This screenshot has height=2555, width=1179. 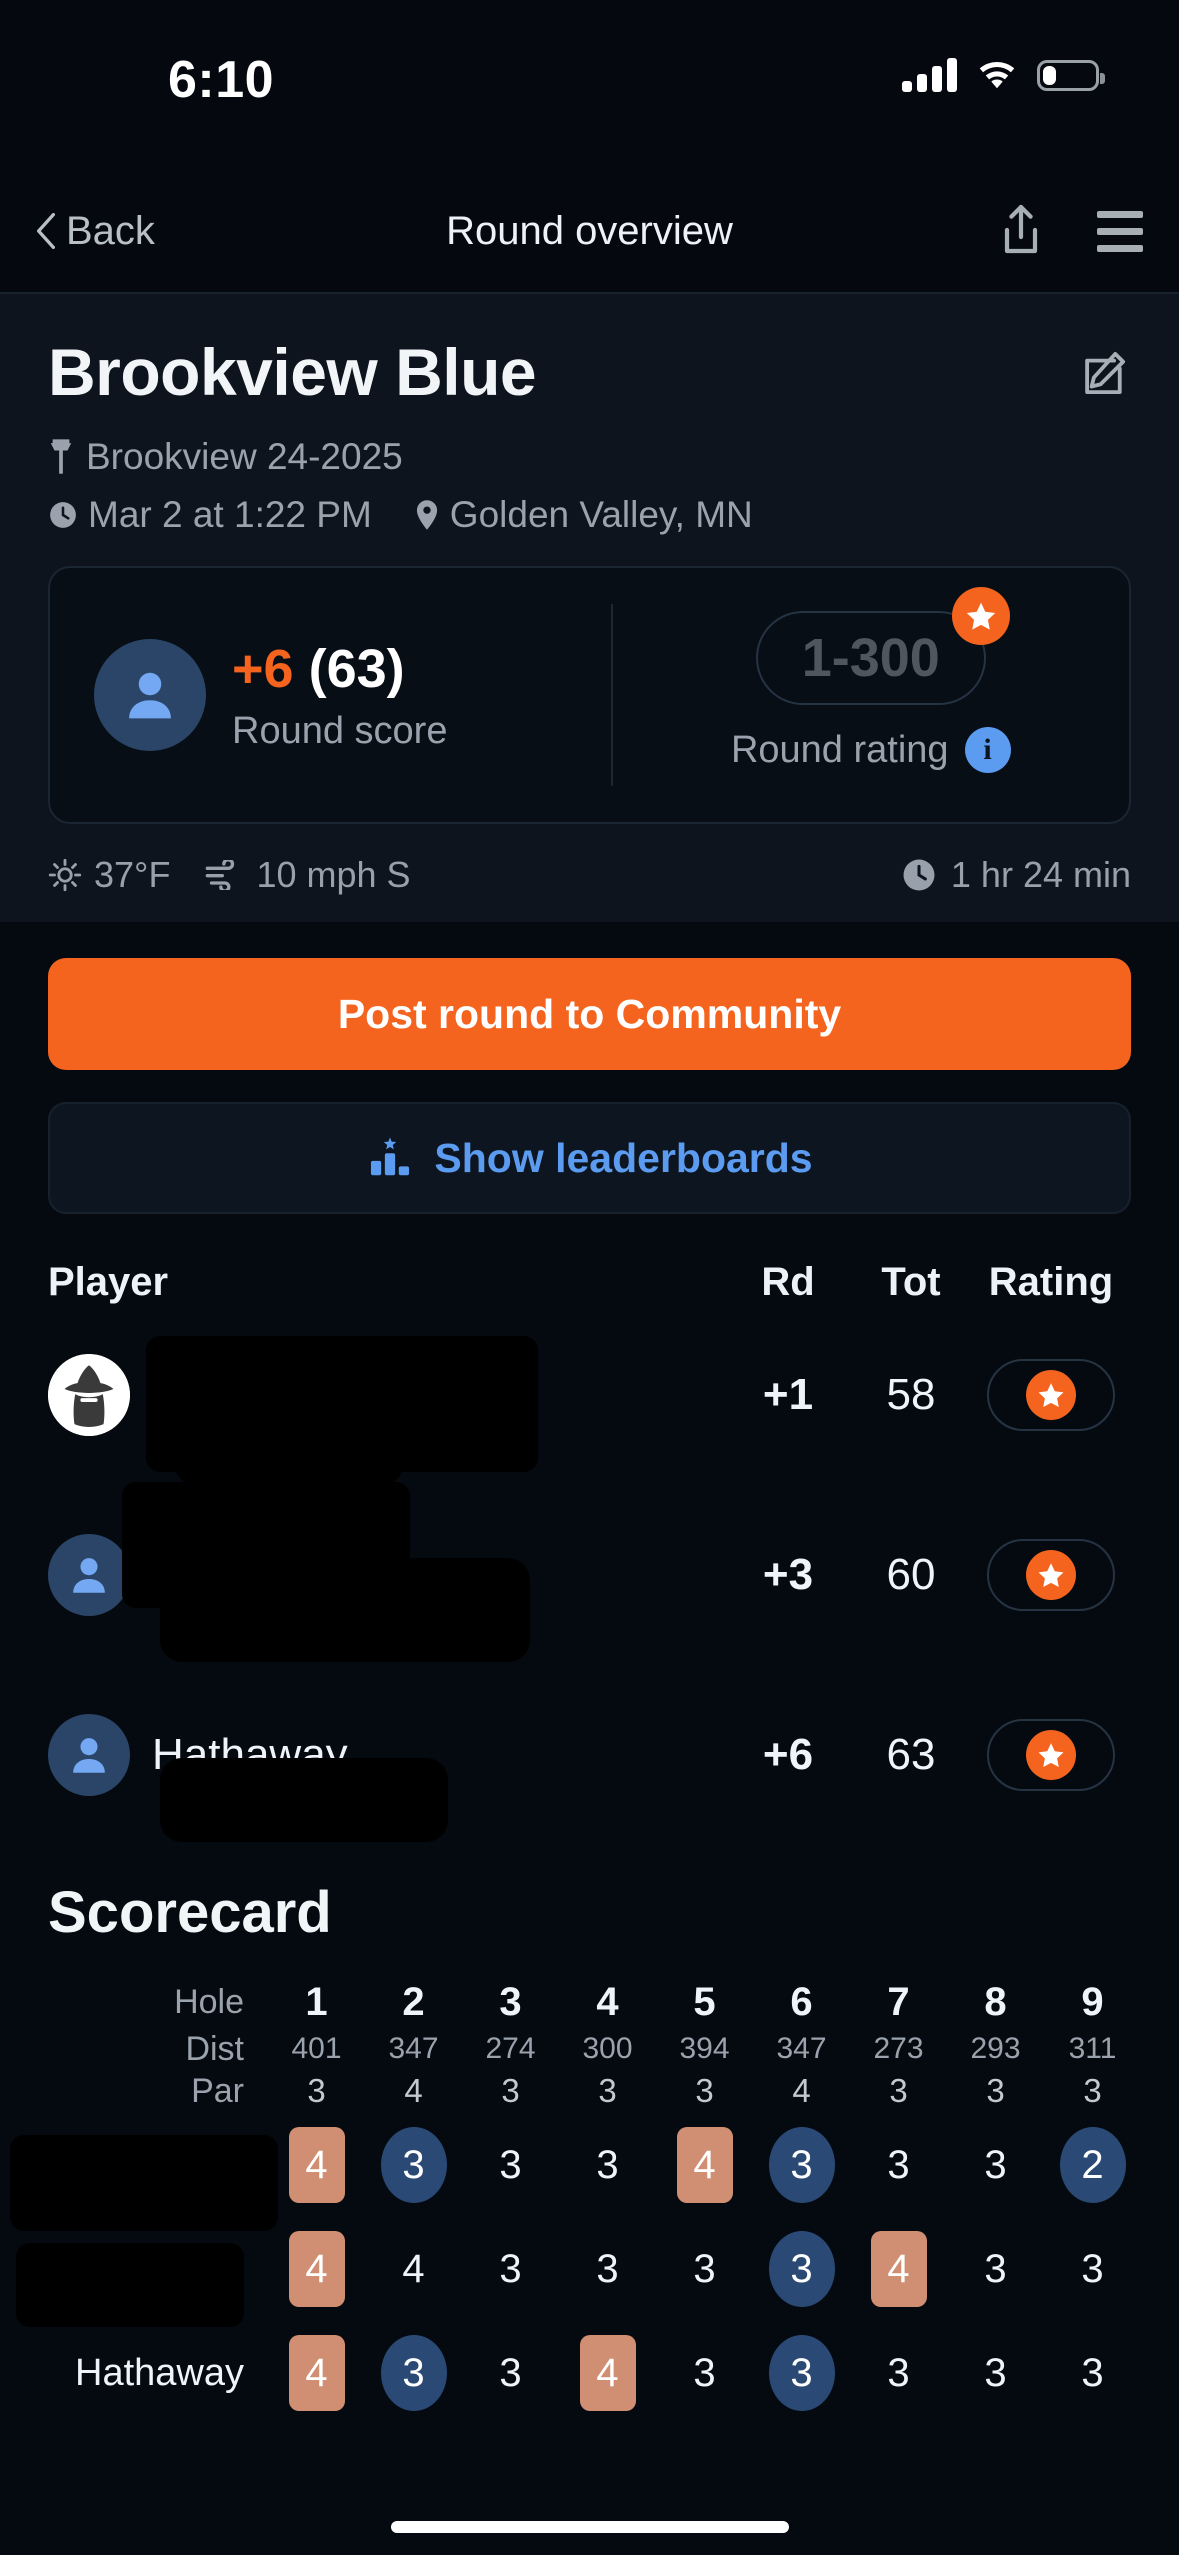 I want to click on hole-number: 8, so click(x=995, y=2002).